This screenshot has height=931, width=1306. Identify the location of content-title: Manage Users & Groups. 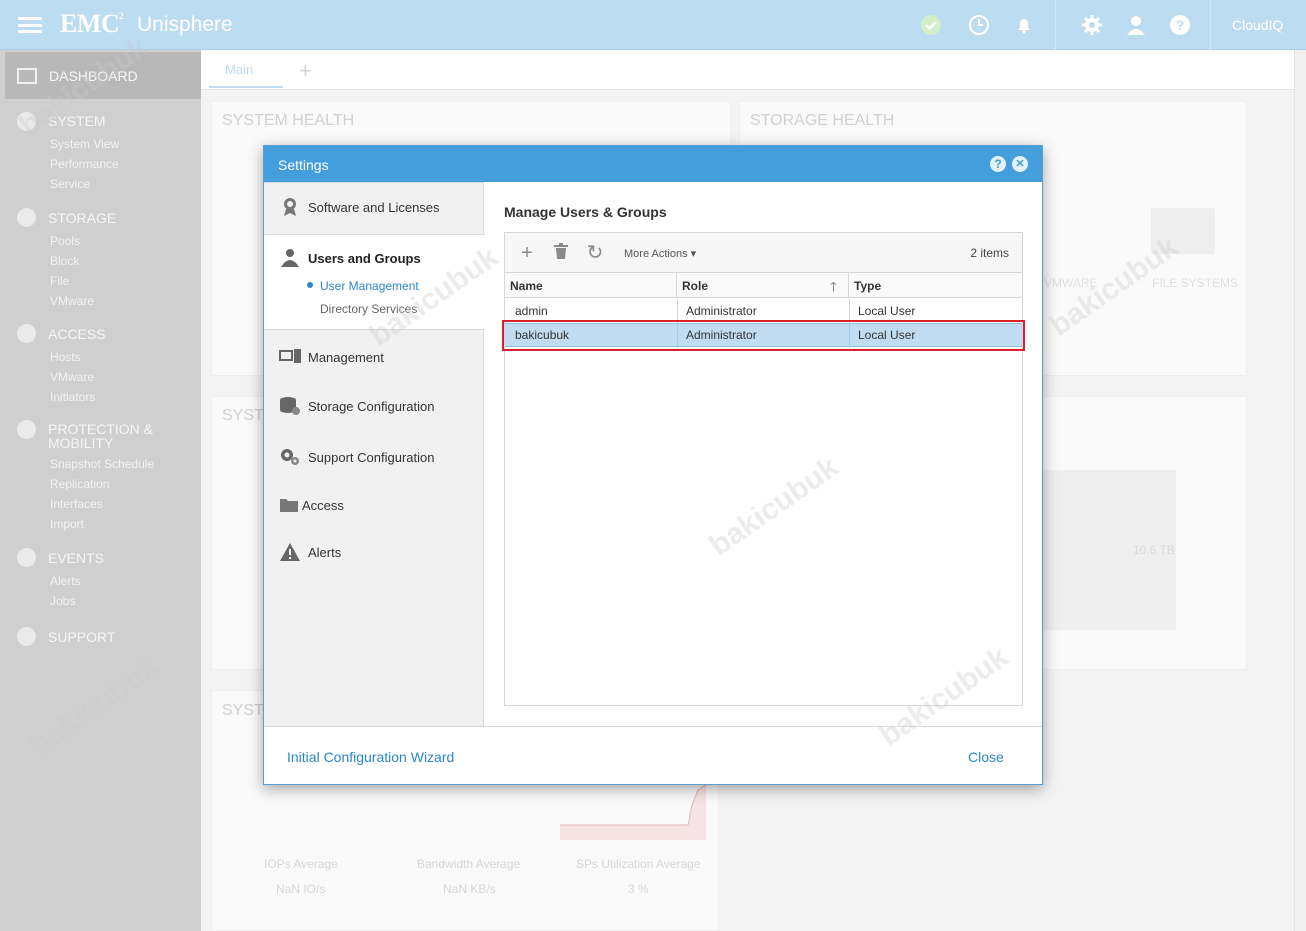
(585, 212).